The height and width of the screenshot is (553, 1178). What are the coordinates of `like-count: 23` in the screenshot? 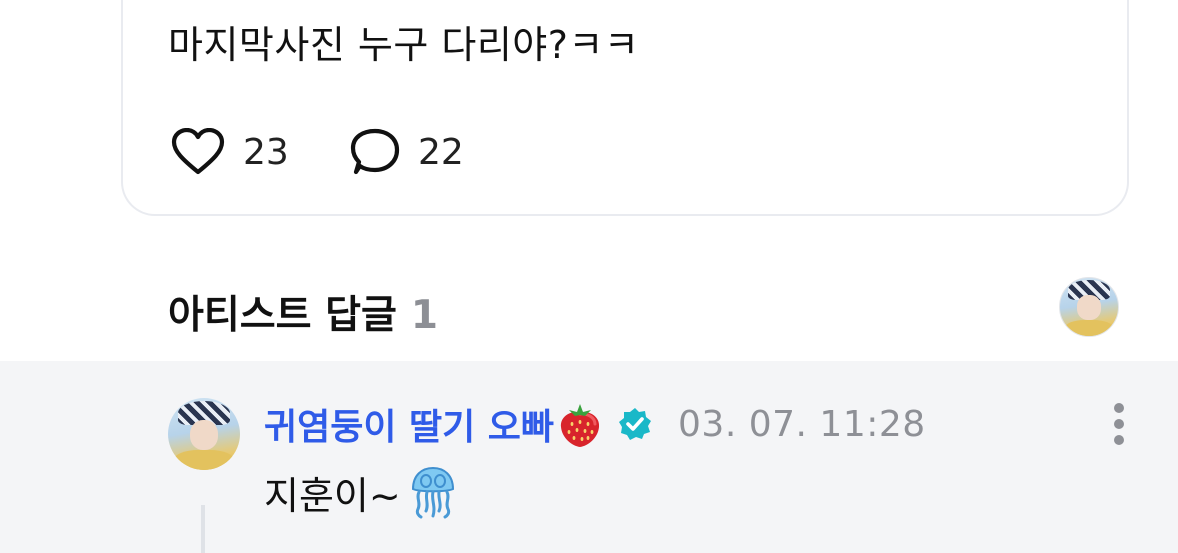 It's located at (266, 152).